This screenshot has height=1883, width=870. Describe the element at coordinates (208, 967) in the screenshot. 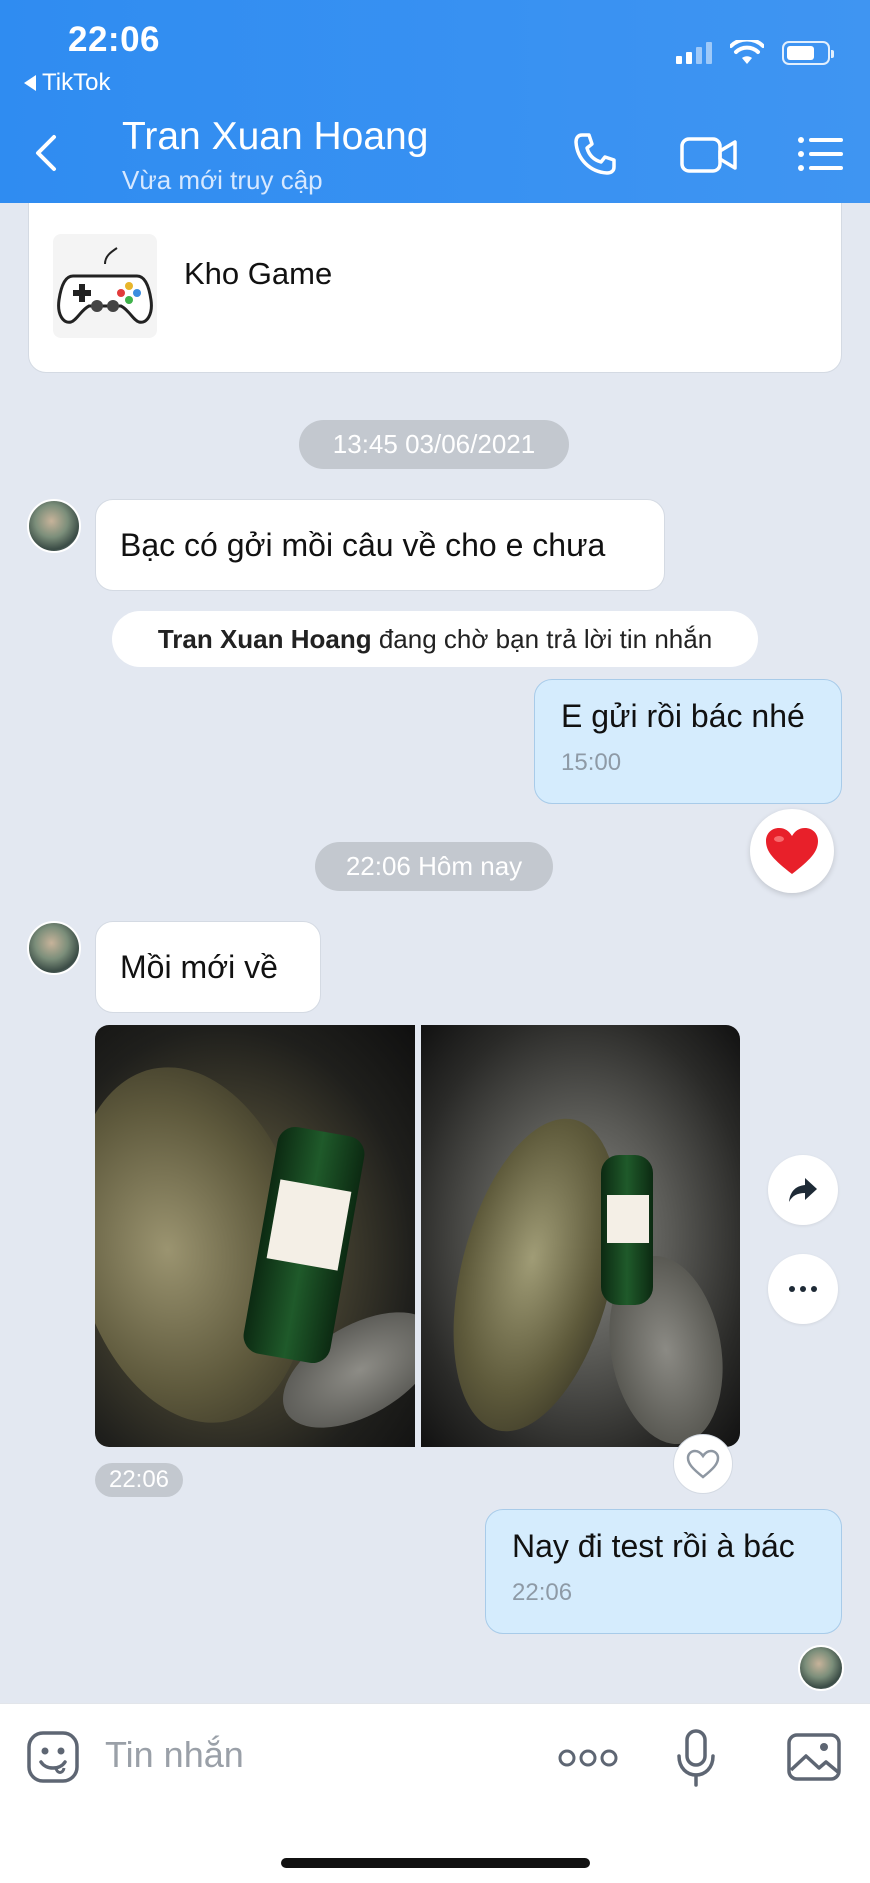

I see `incoming-message: Mồi mới về` at that location.